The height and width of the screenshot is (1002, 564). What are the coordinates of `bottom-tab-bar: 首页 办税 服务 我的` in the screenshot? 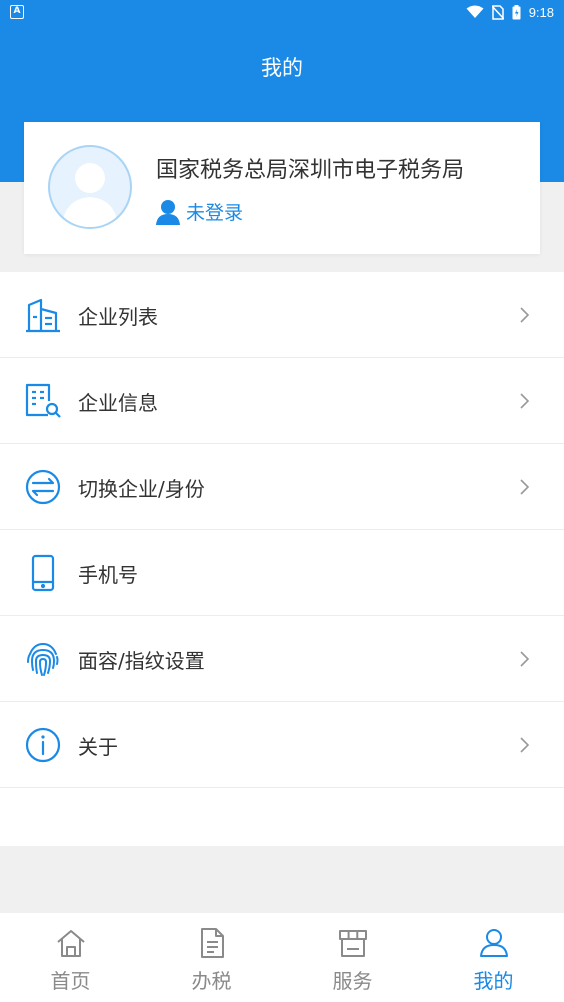 It's located at (282, 957).